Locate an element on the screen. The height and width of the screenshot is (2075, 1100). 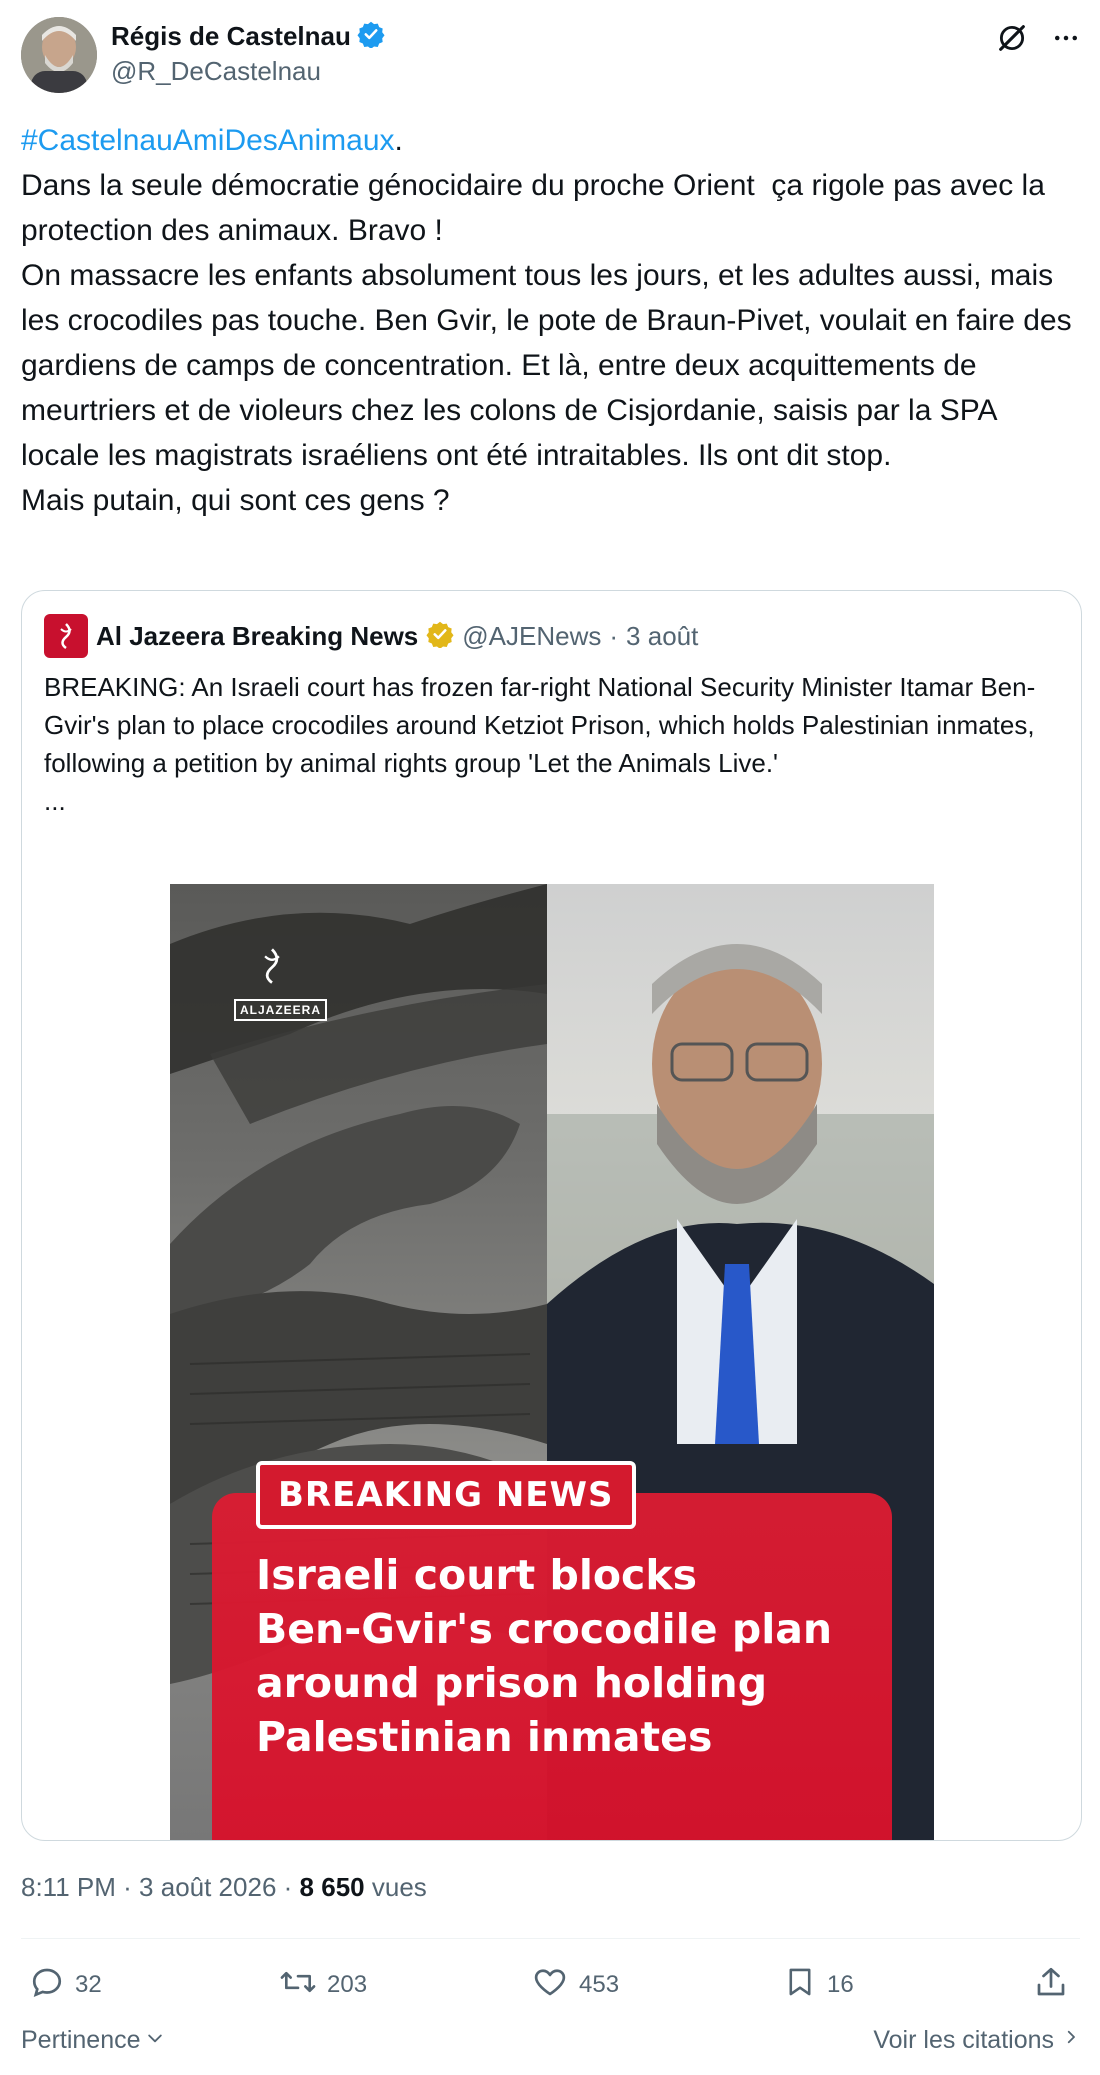
repost-button: 203 is located at coordinates (323, 1985).